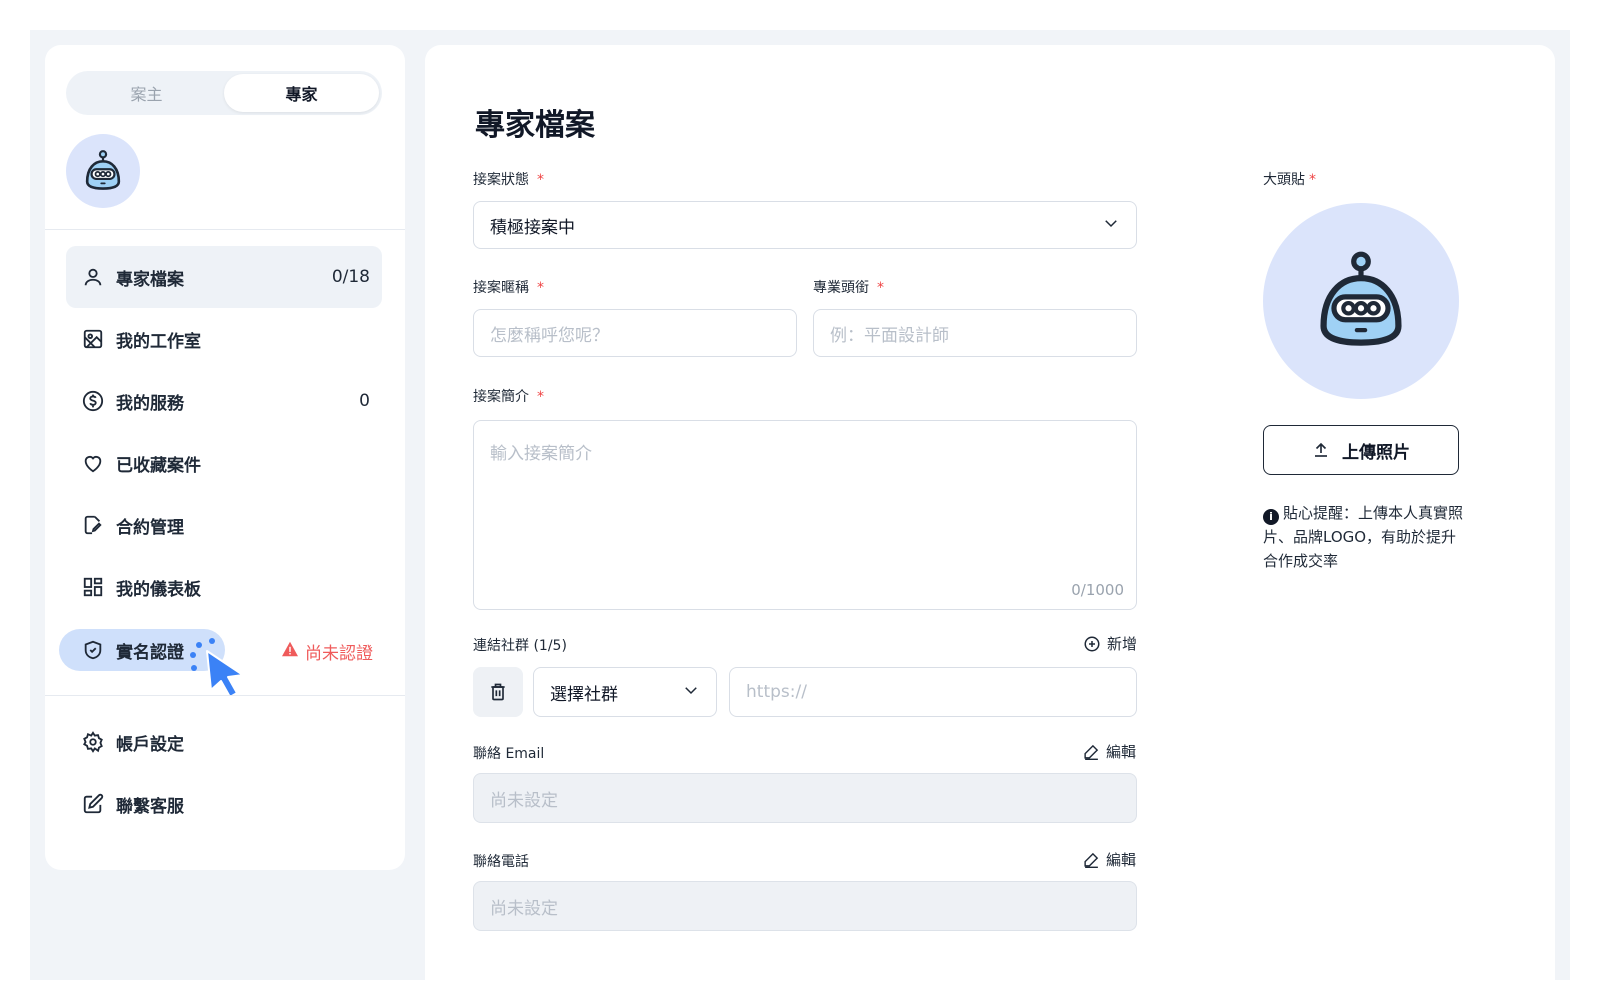 The image size is (1600, 1000). Describe the element at coordinates (364, 401) in the screenshot. I see `services-count: 0` at that location.